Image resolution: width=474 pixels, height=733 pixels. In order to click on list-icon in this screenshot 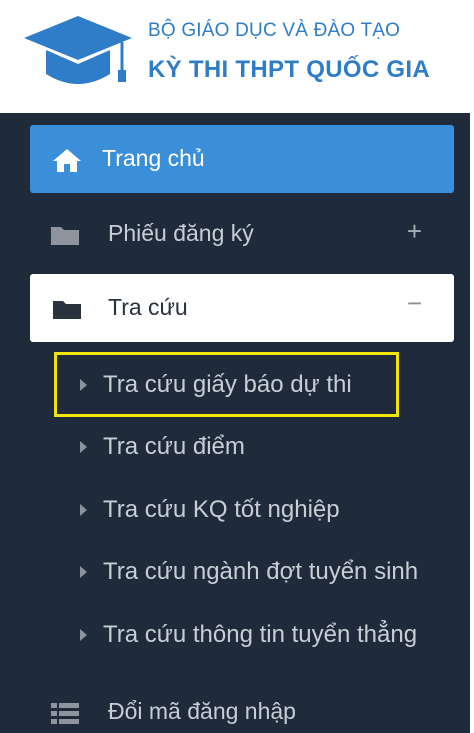, I will do `click(65, 713)`.